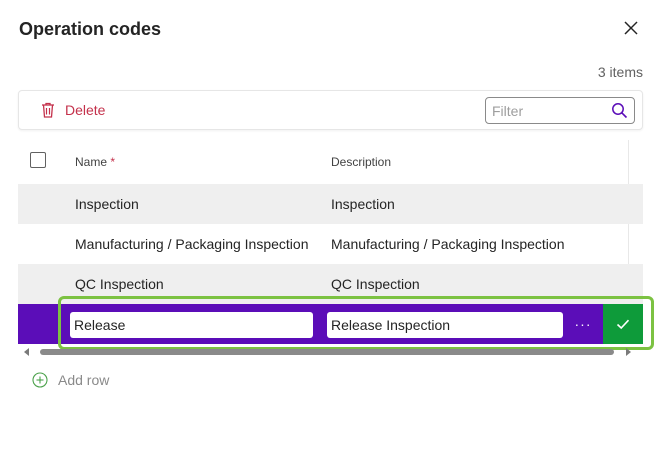 The width and height of the screenshot is (662, 461). I want to click on editing-row: ···, so click(330, 324).